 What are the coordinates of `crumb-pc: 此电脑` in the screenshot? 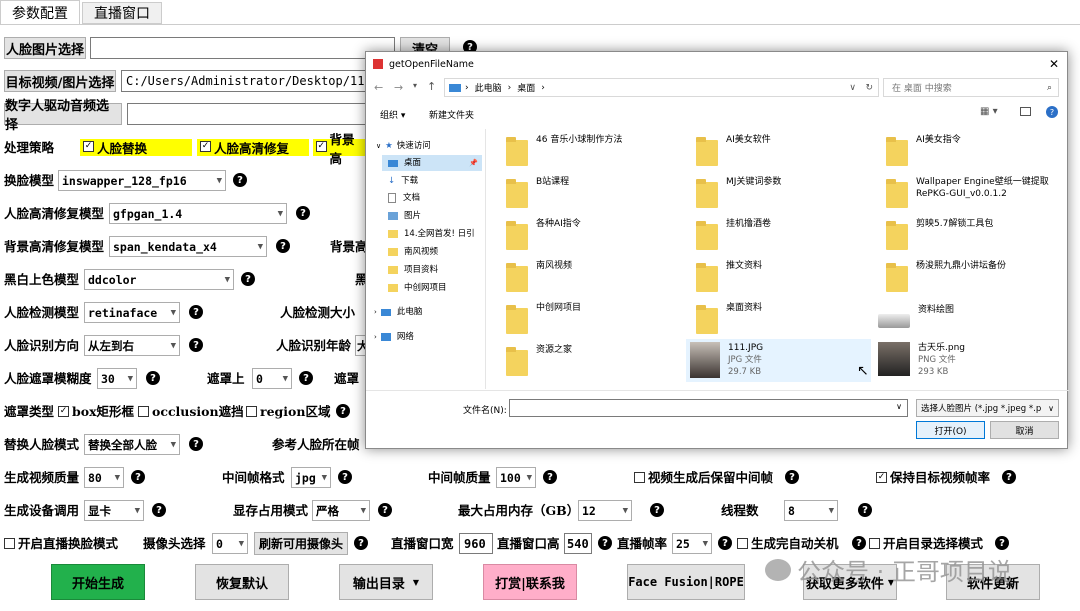 It's located at (488, 87).